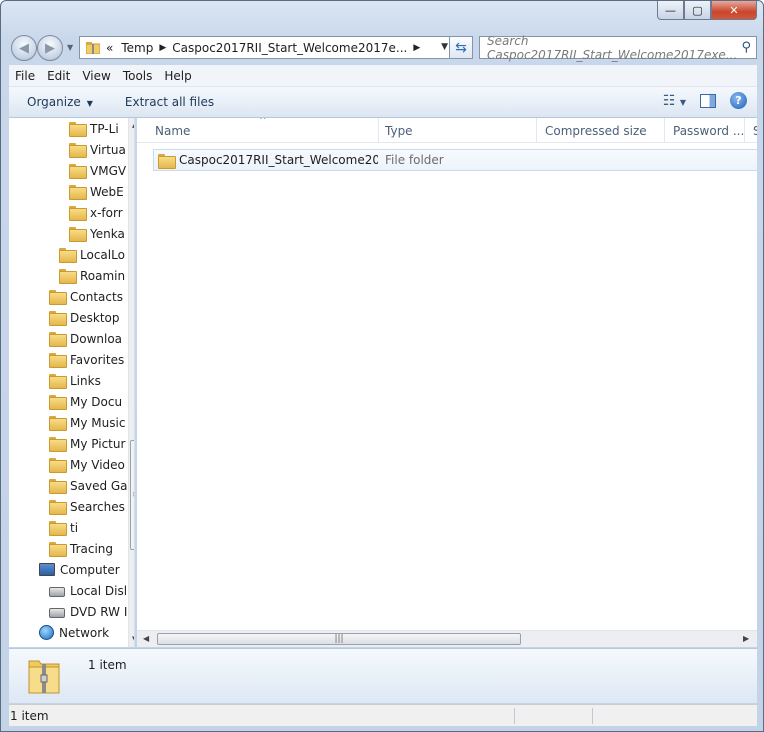  What do you see at coordinates (92, 254) in the screenshot?
I see `tree-item: LocalLo` at bounding box center [92, 254].